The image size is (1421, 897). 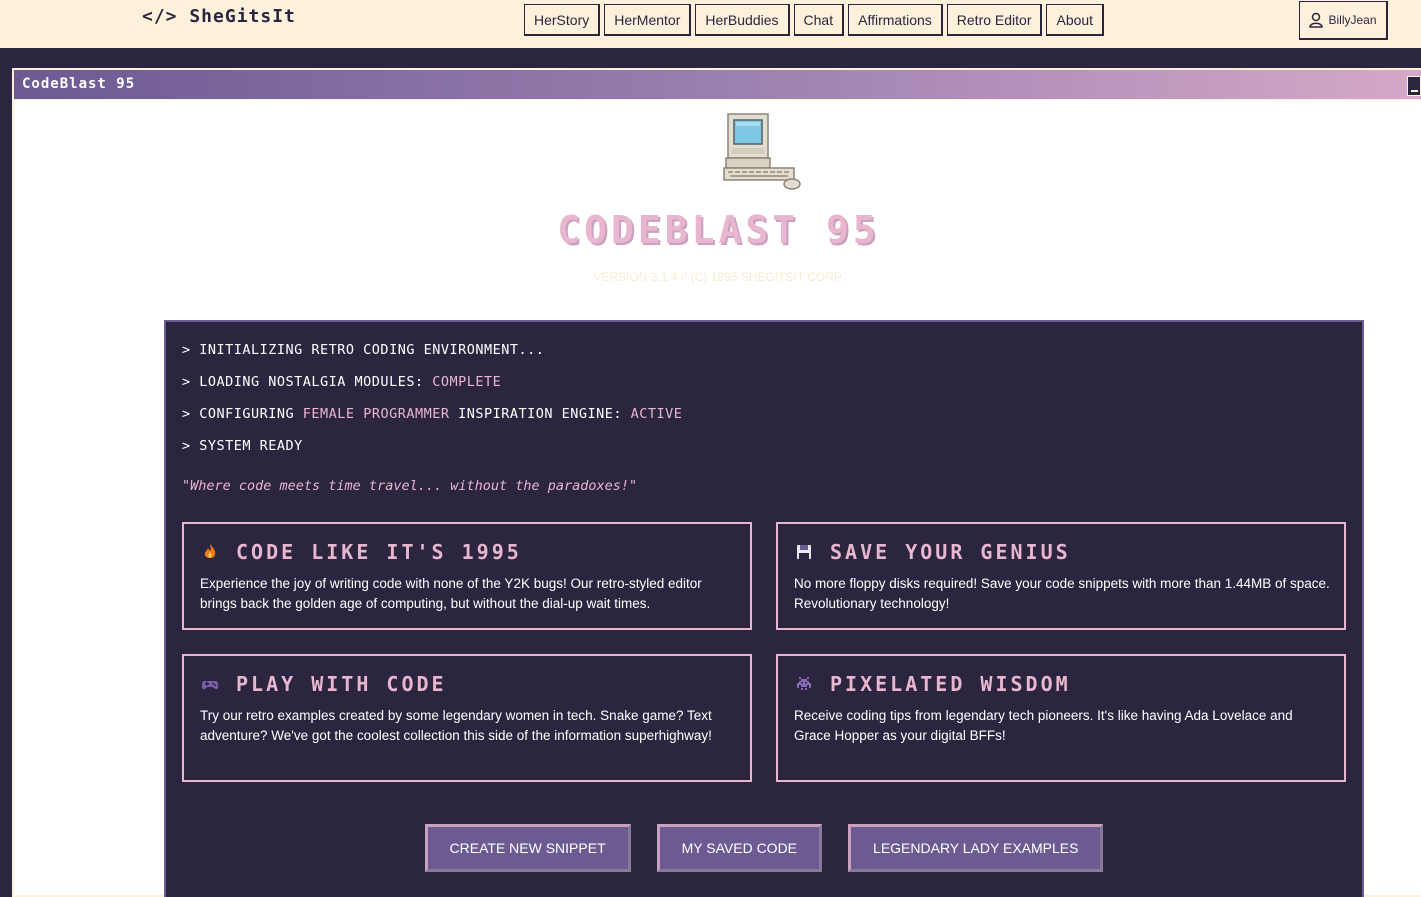 I want to click on user-menu-button: BillyJean, so click(x=1343, y=20).